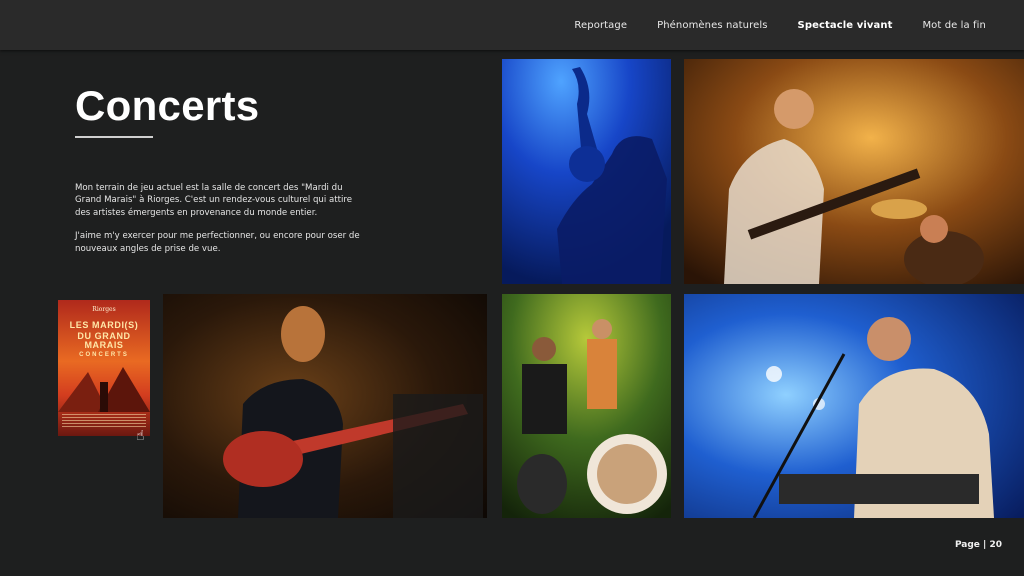  I want to click on title-underline, so click(114, 137).